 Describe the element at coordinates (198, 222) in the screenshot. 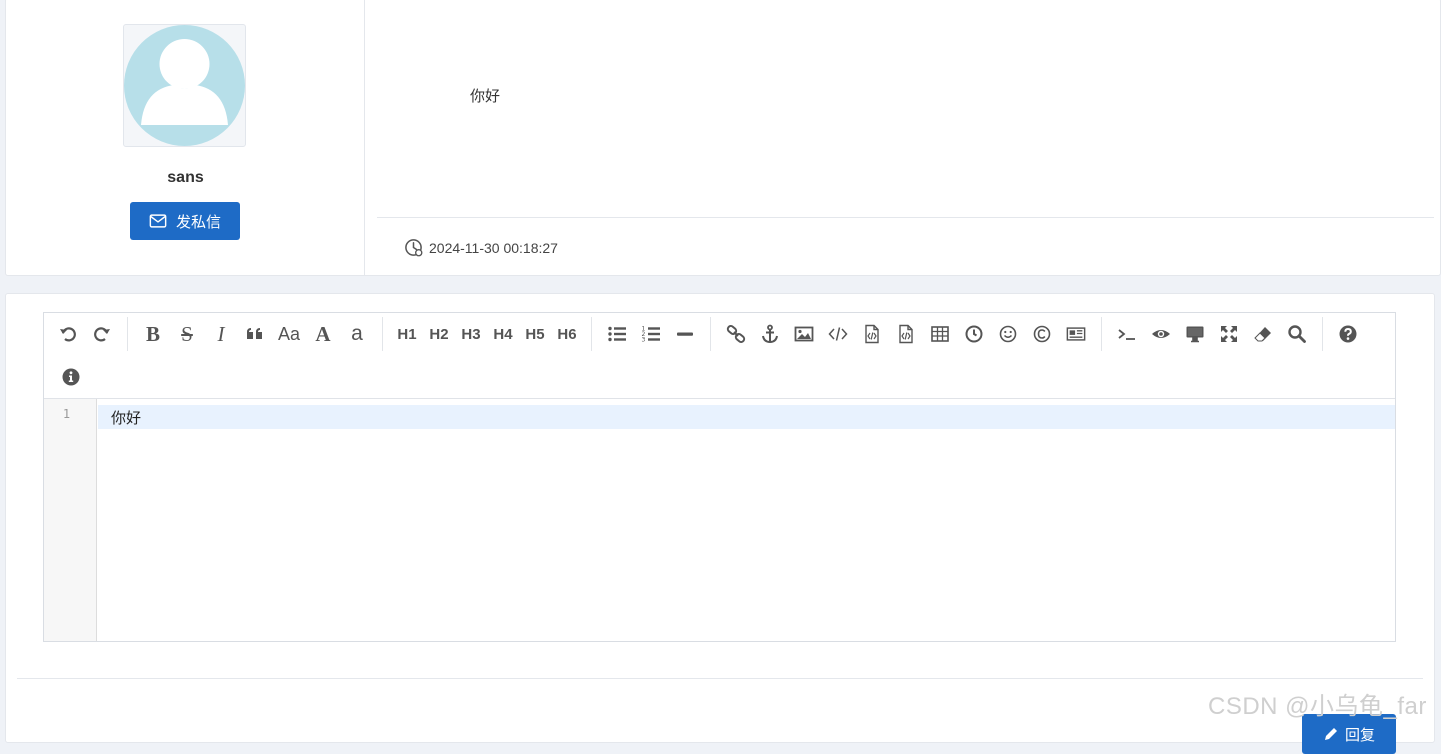

I see `send-private-message-label: 发私信` at that location.